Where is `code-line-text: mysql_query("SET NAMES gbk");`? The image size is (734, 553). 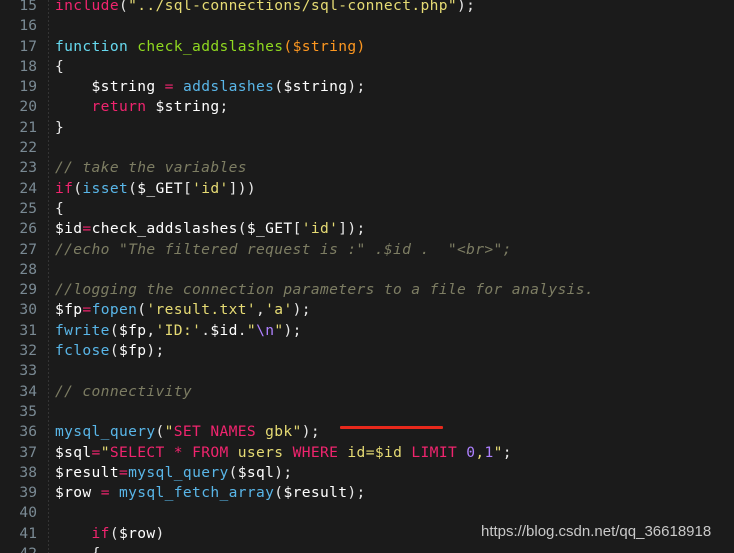 code-line-text: mysql_query("SET NAMES gbk"); is located at coordinates (187, 432).